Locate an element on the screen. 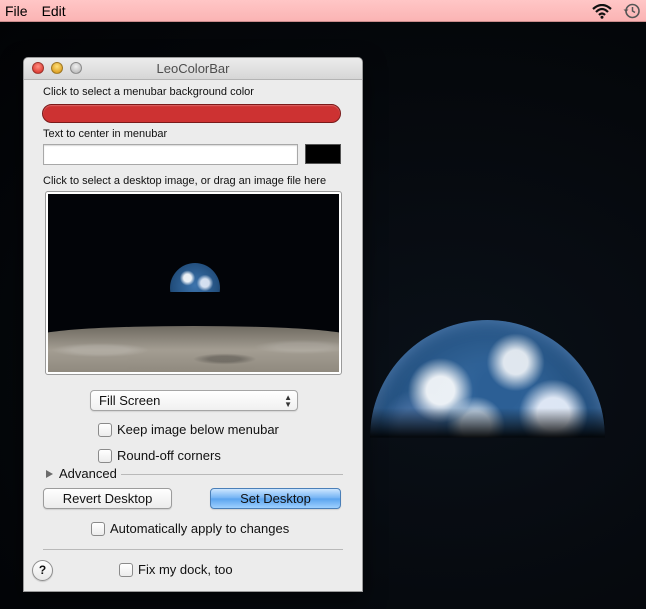 Image resolution: width=646 pixels, height=609 pixels. window-titlebar: LeoColorBar is located at coordinates (193, 69).